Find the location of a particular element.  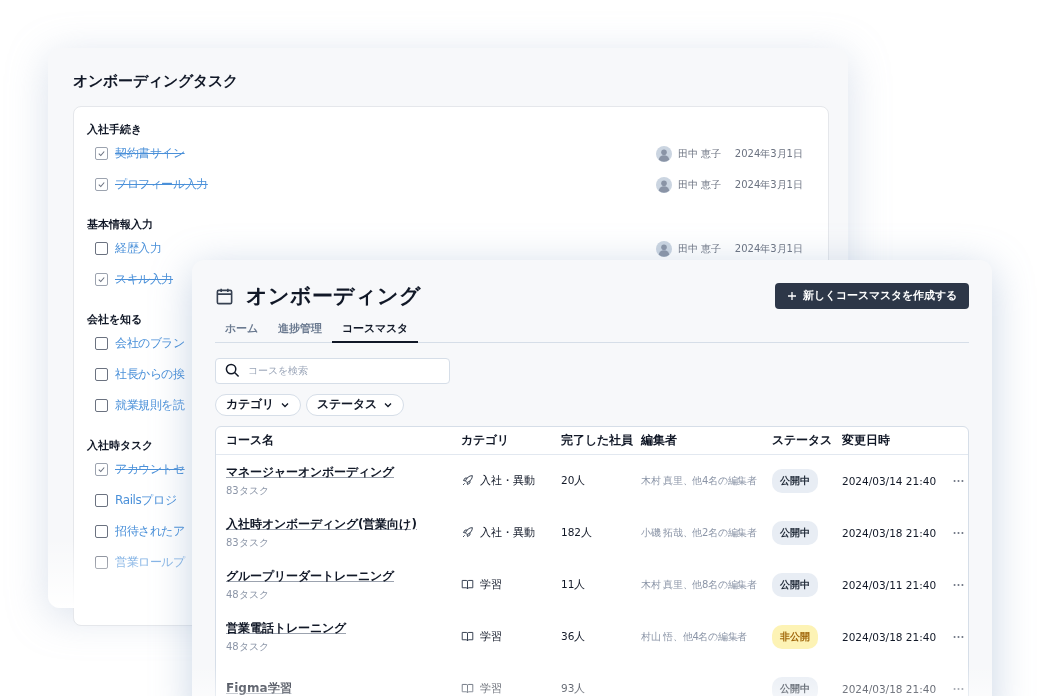

page-title: オンボーディング is located at coordinates (333, 296).